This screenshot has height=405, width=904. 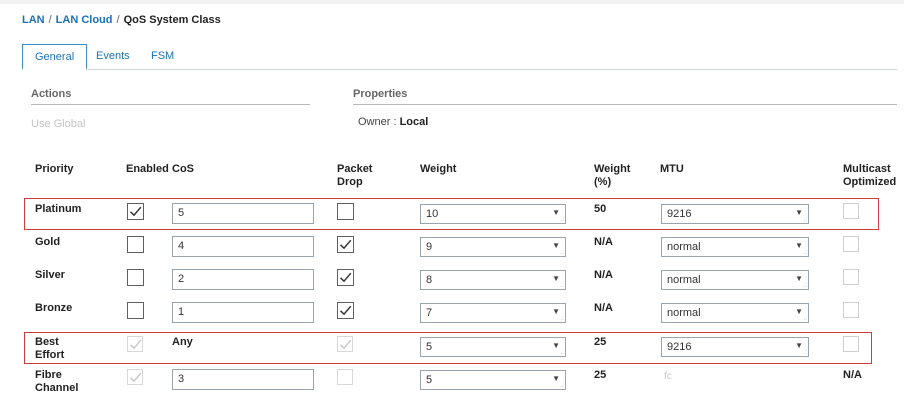 I want to click on priority-label: Platinum, so click(x=58, y=209).